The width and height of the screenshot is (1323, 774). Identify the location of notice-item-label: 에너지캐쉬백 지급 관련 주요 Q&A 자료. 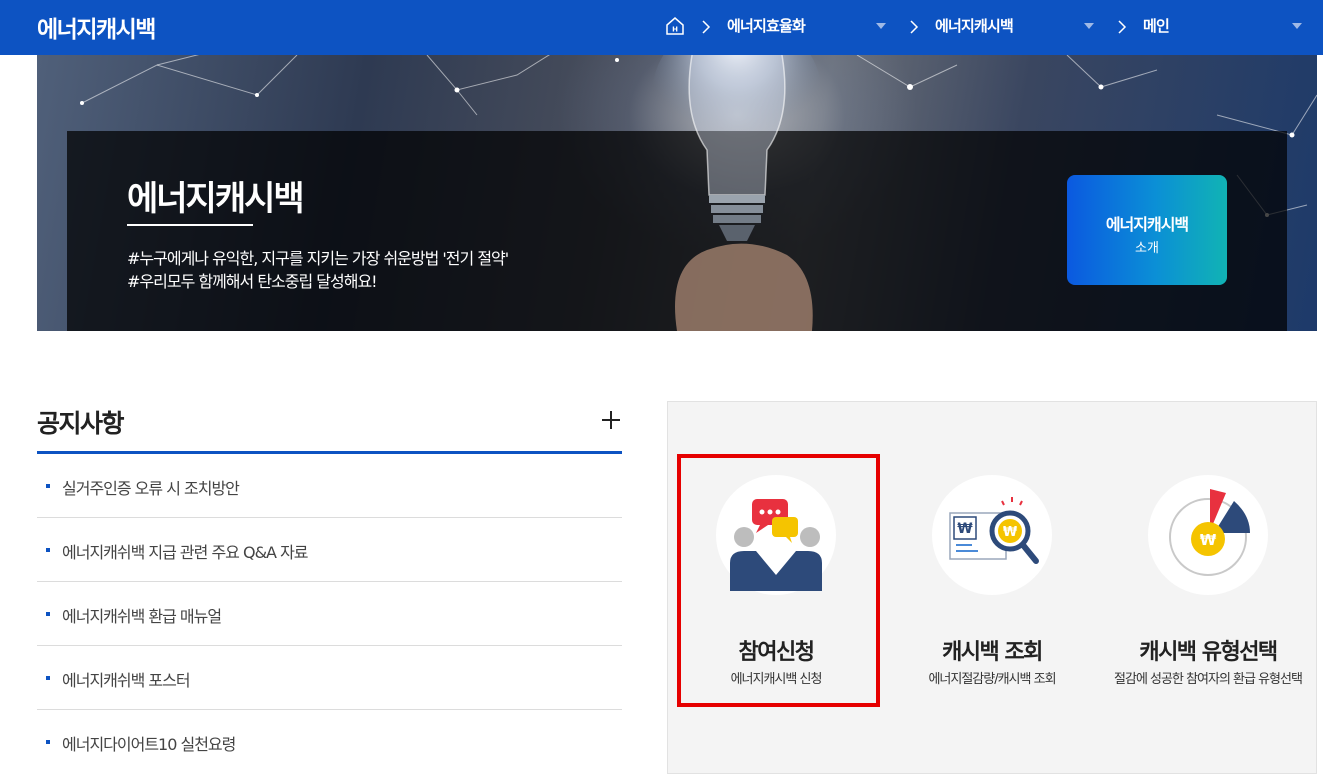
(185, 552).